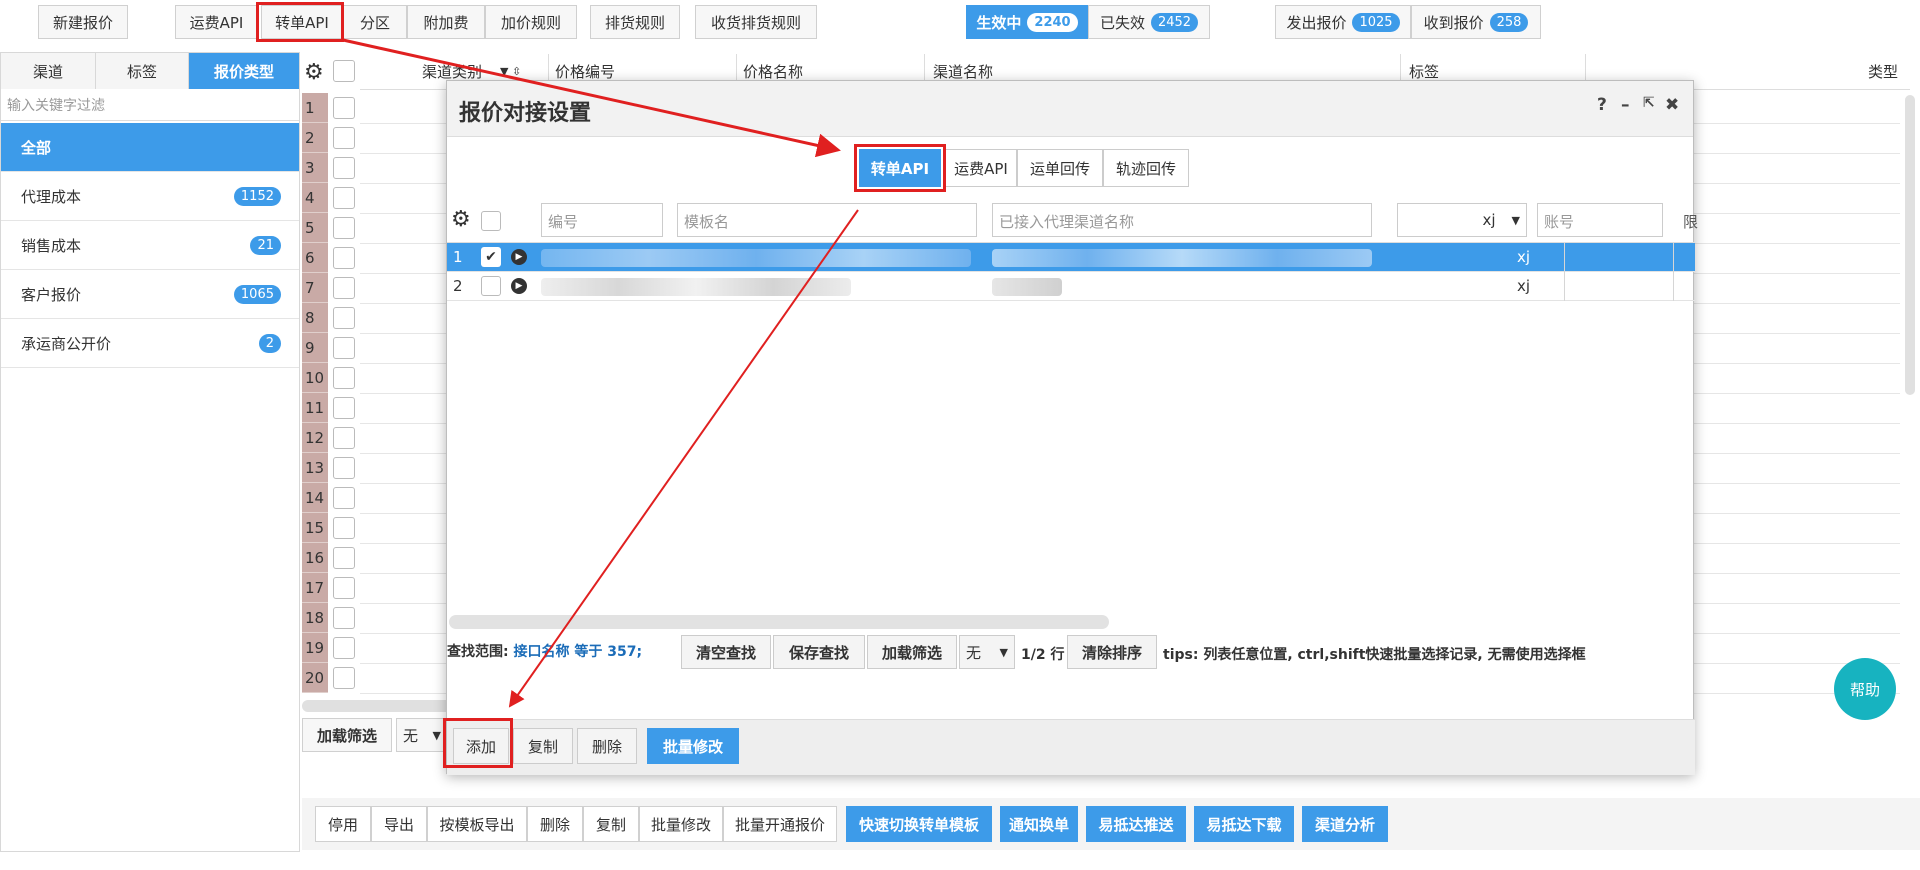  Describe the element at coordinates (819, 652) in the screenshot. I see `save-search-button: 保存查找` at that location.